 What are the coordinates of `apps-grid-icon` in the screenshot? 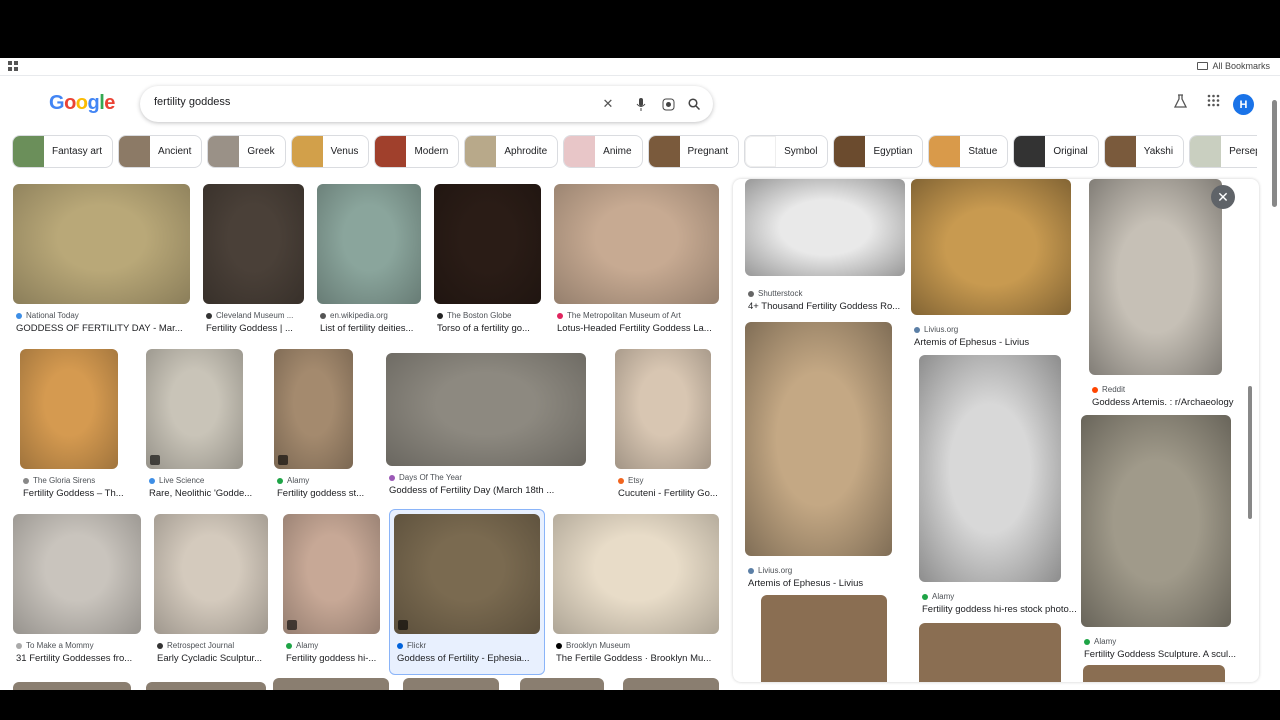 It's located at (13, 66).